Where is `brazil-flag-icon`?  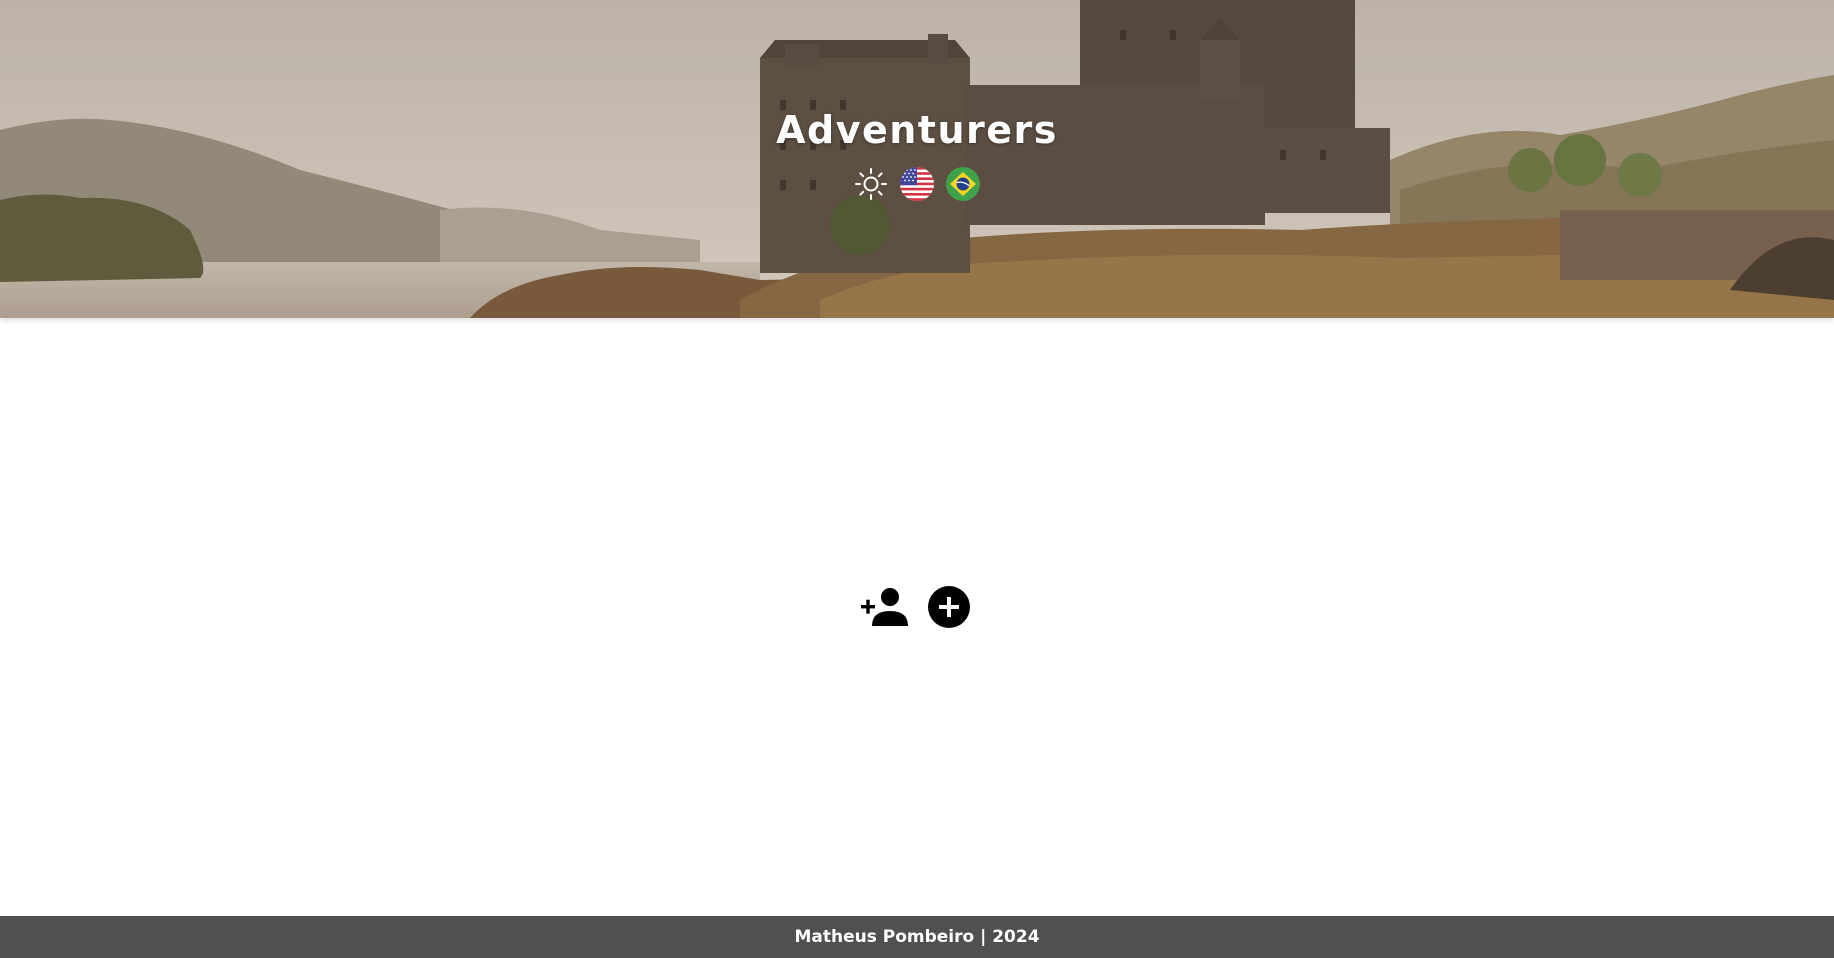
brazil-flag-icon is located at coordinates (963, 184).